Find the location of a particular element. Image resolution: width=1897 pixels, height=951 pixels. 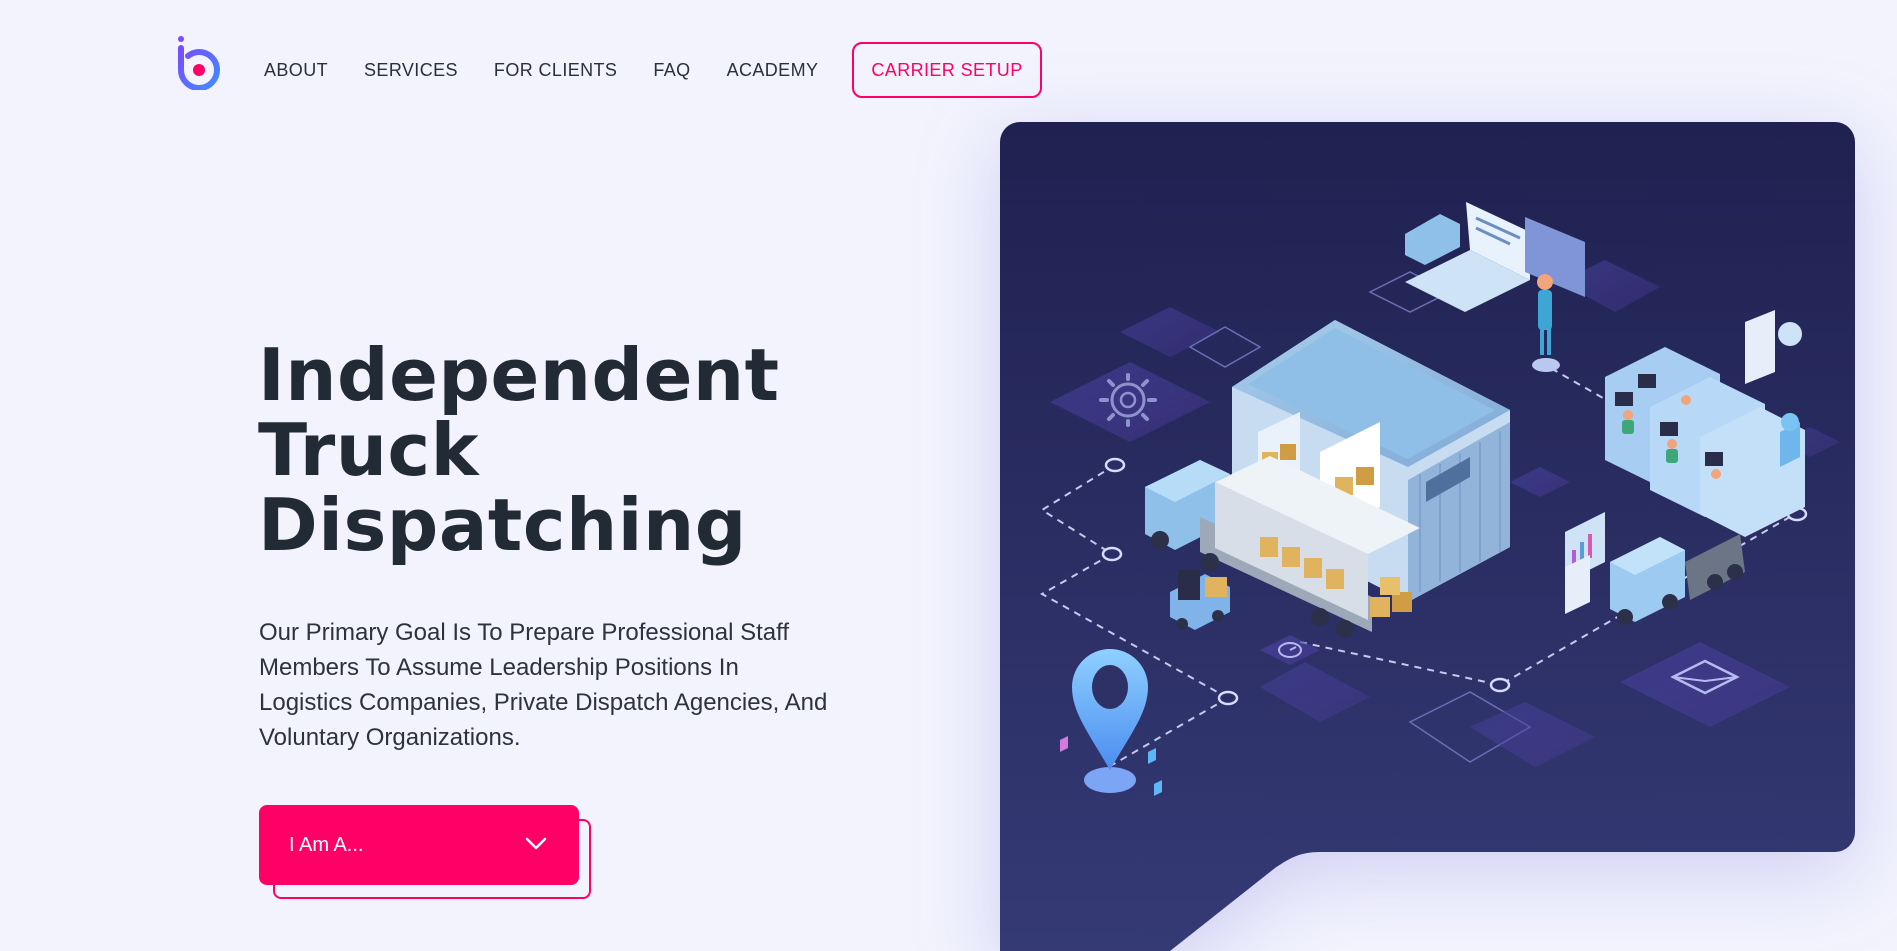

chevron-down-icon is located at coordinates (536, 845).